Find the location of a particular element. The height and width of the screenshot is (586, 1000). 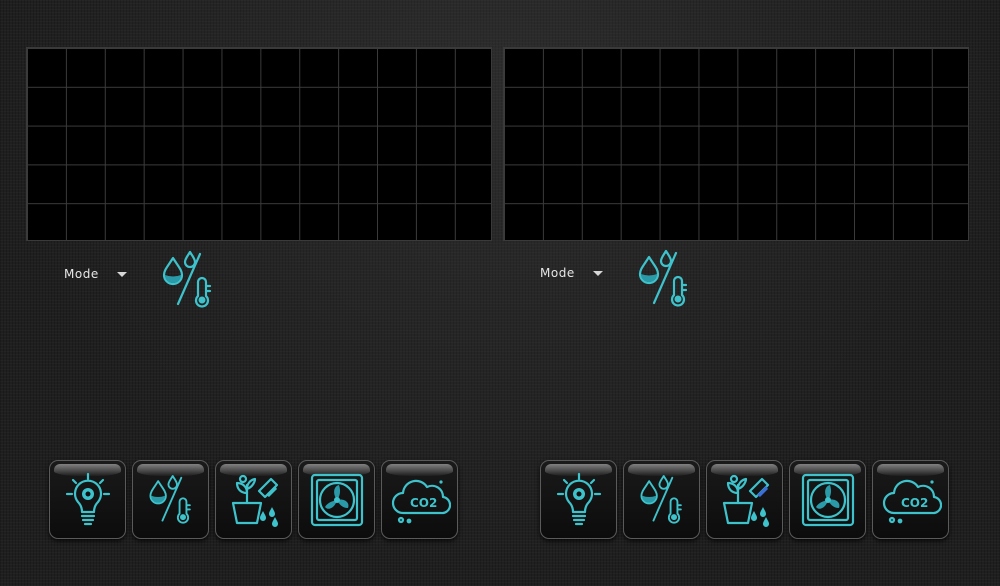

mode-dropdown-right: Mode is located at coordinates (571, 273).